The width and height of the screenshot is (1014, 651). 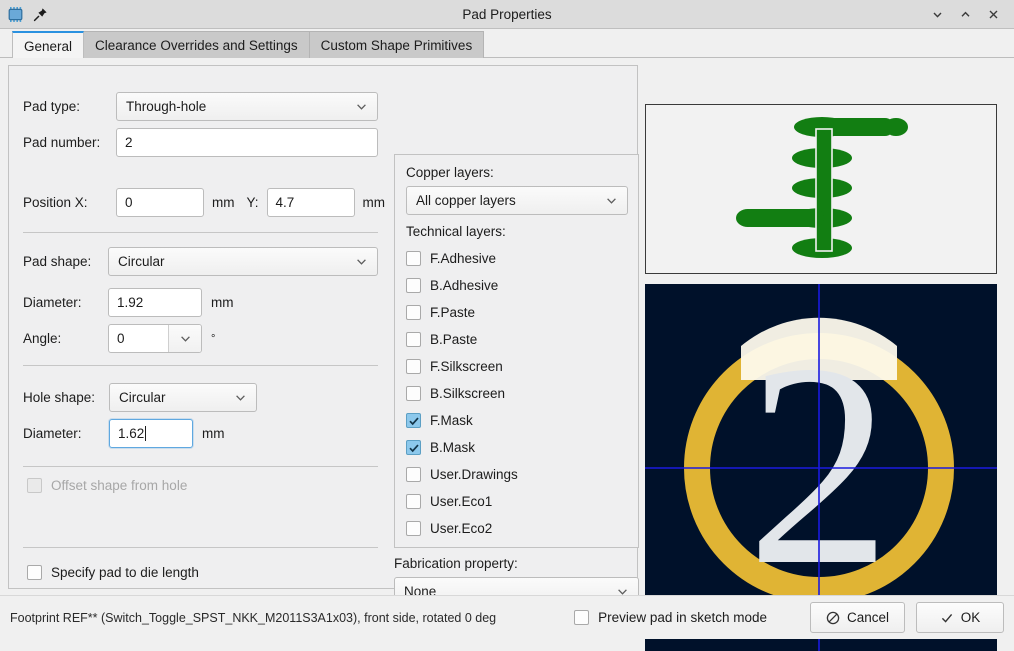 I want to click on chip-icon, so click(x=15, y=14).